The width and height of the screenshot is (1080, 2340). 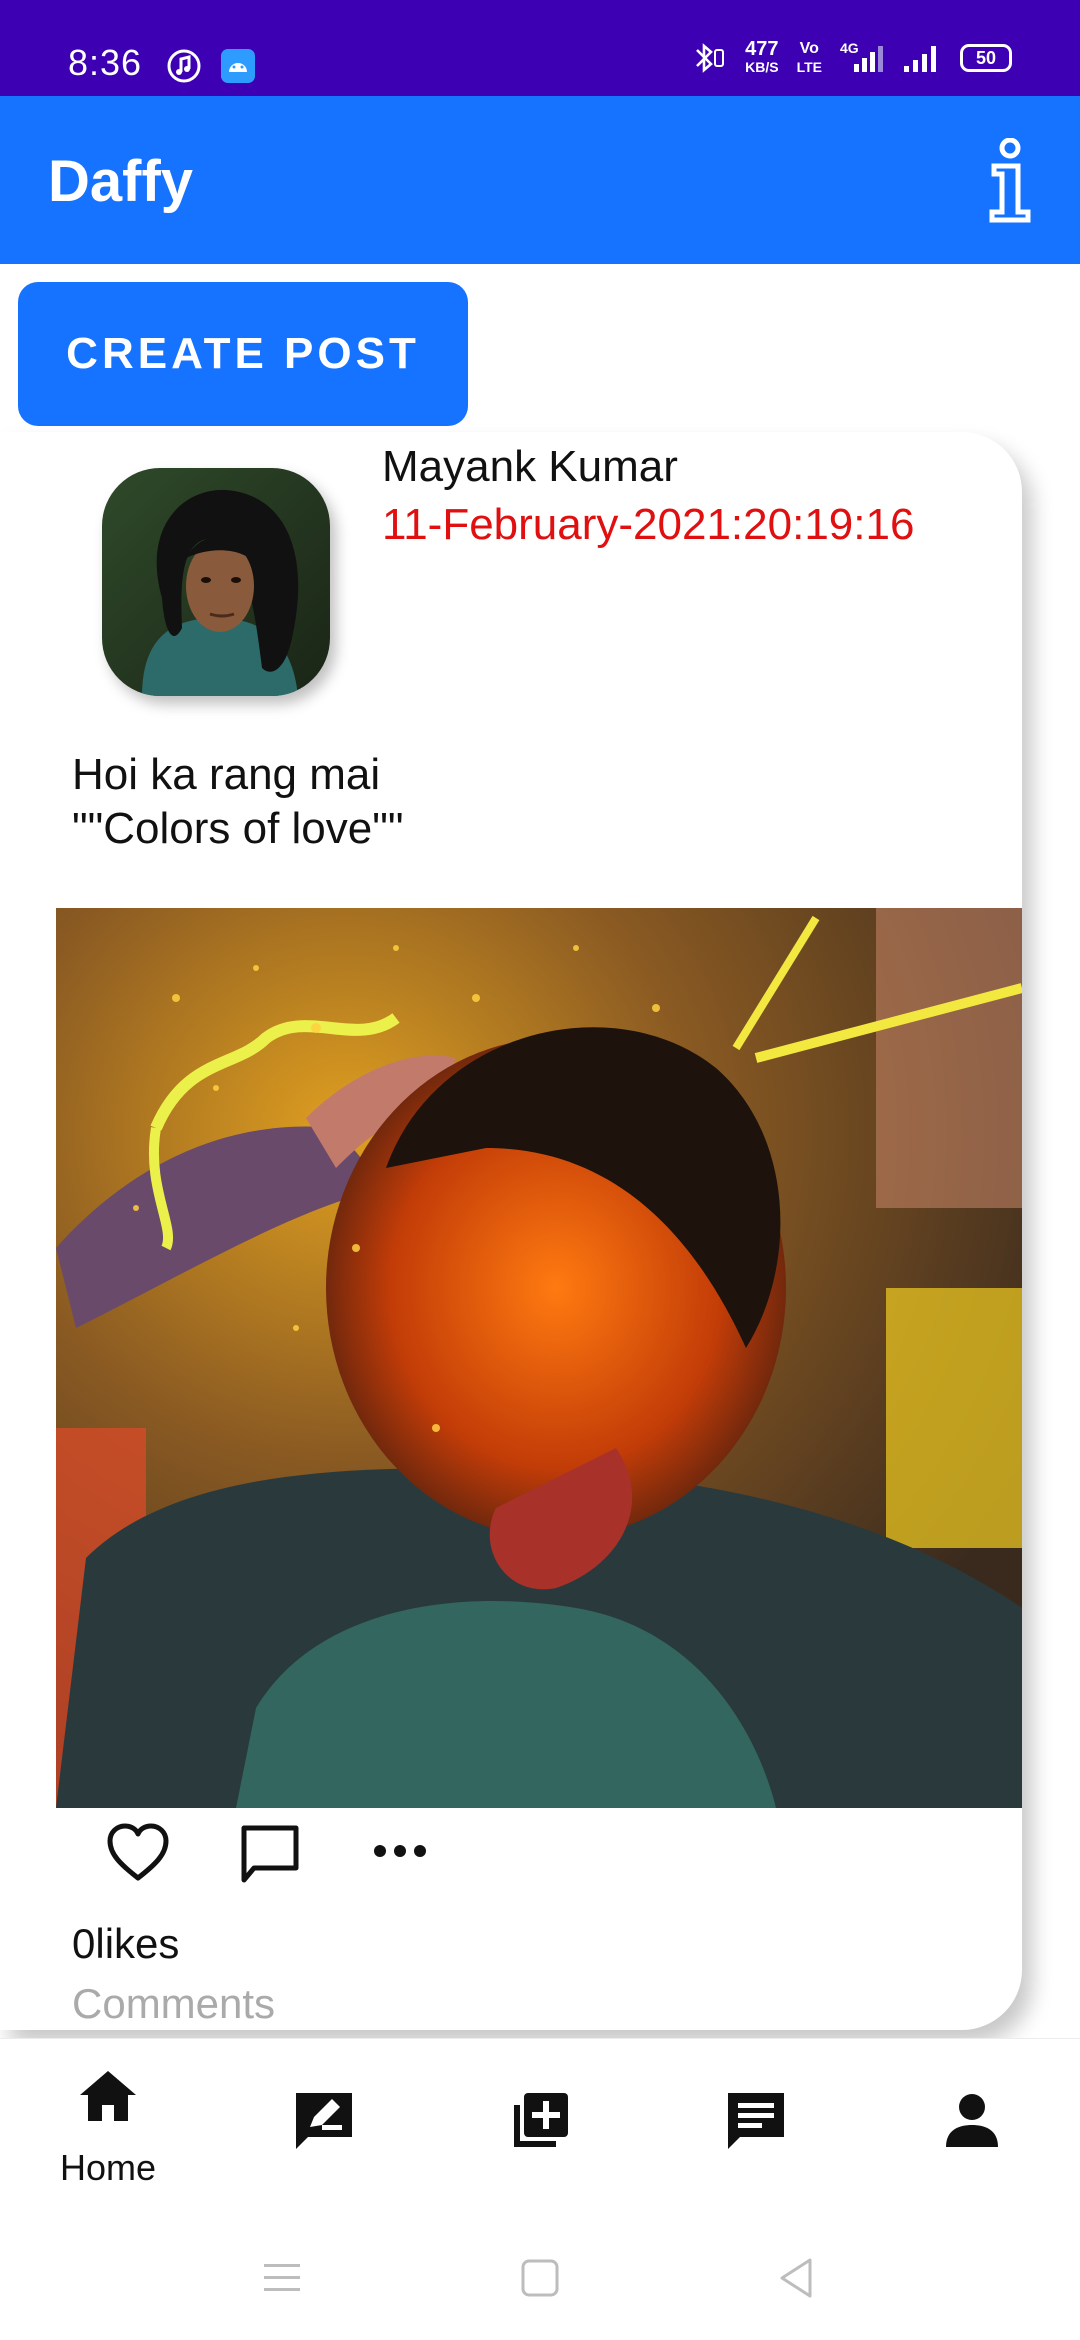 I want to click on app-title: Daffy, so click(x=121, y=181).